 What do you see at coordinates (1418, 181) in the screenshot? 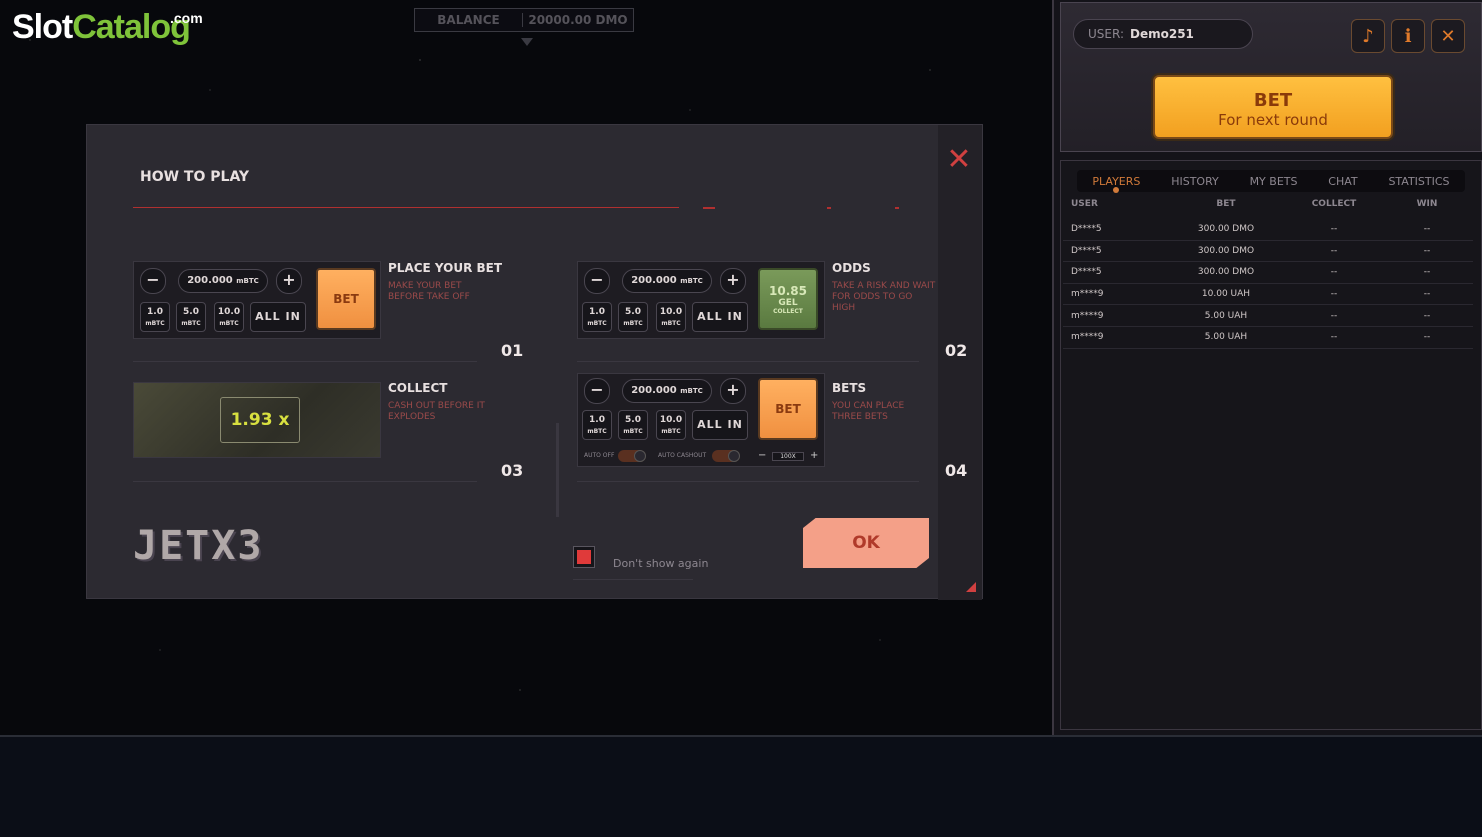
I see `tab-statistics: STATISTICS` at bounding box center [1418, 181].